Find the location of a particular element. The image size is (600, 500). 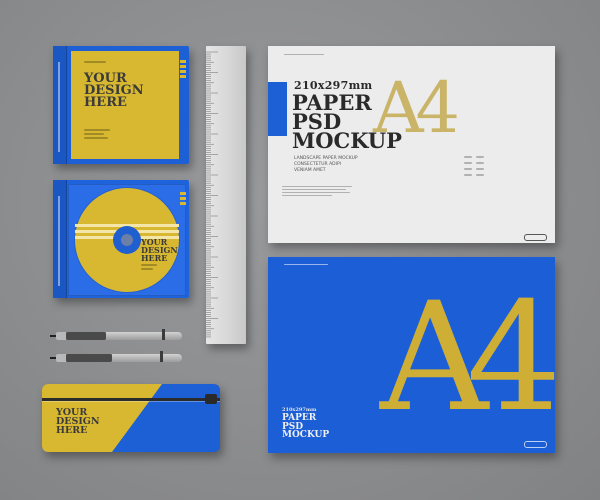

paper-blue-big-letters: A4 is located at coordinates (467, 358).